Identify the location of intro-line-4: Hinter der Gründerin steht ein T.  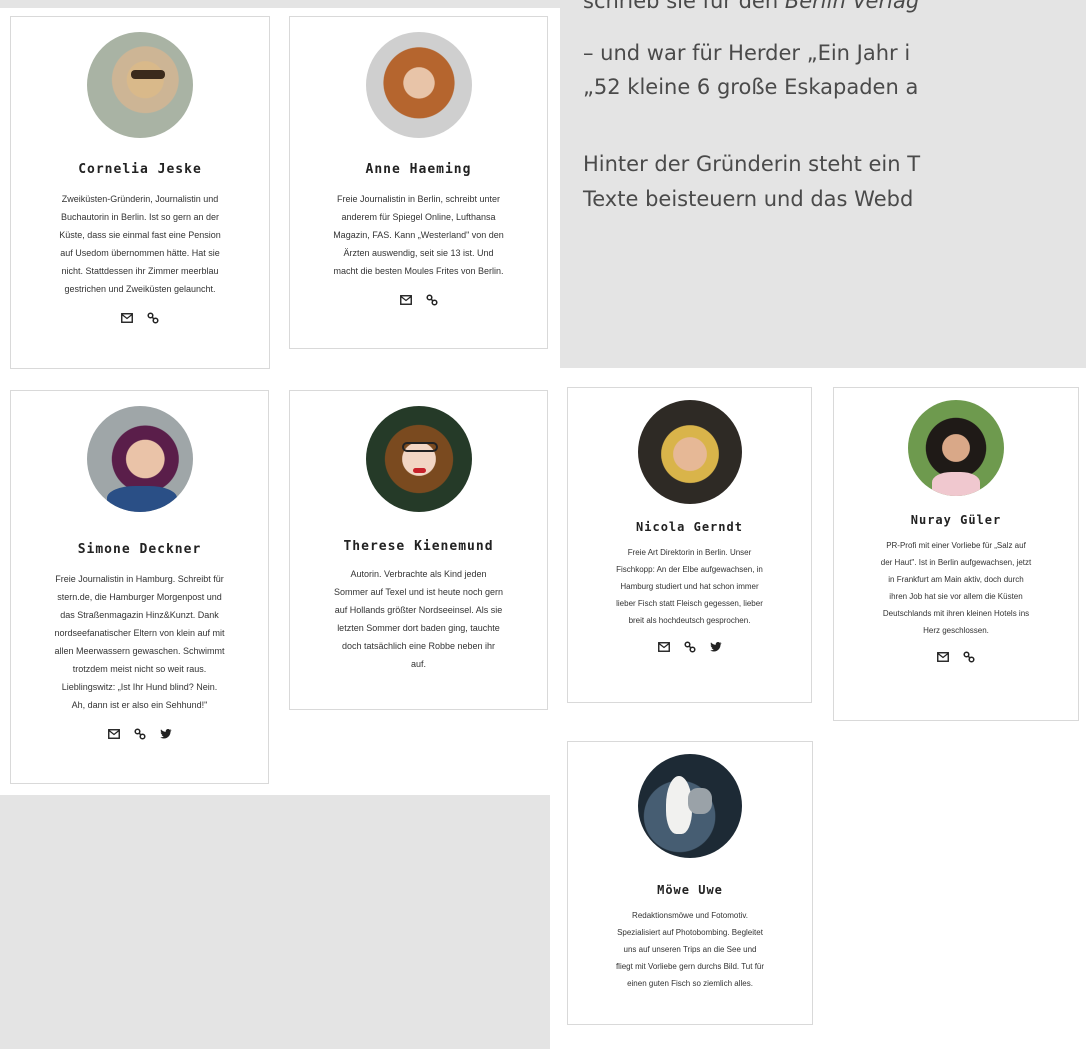
(752, 164).